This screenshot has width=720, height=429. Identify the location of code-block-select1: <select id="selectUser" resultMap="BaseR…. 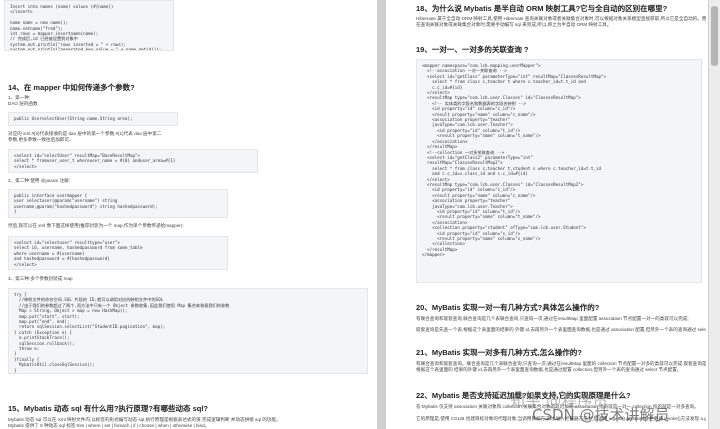
(133, 161).